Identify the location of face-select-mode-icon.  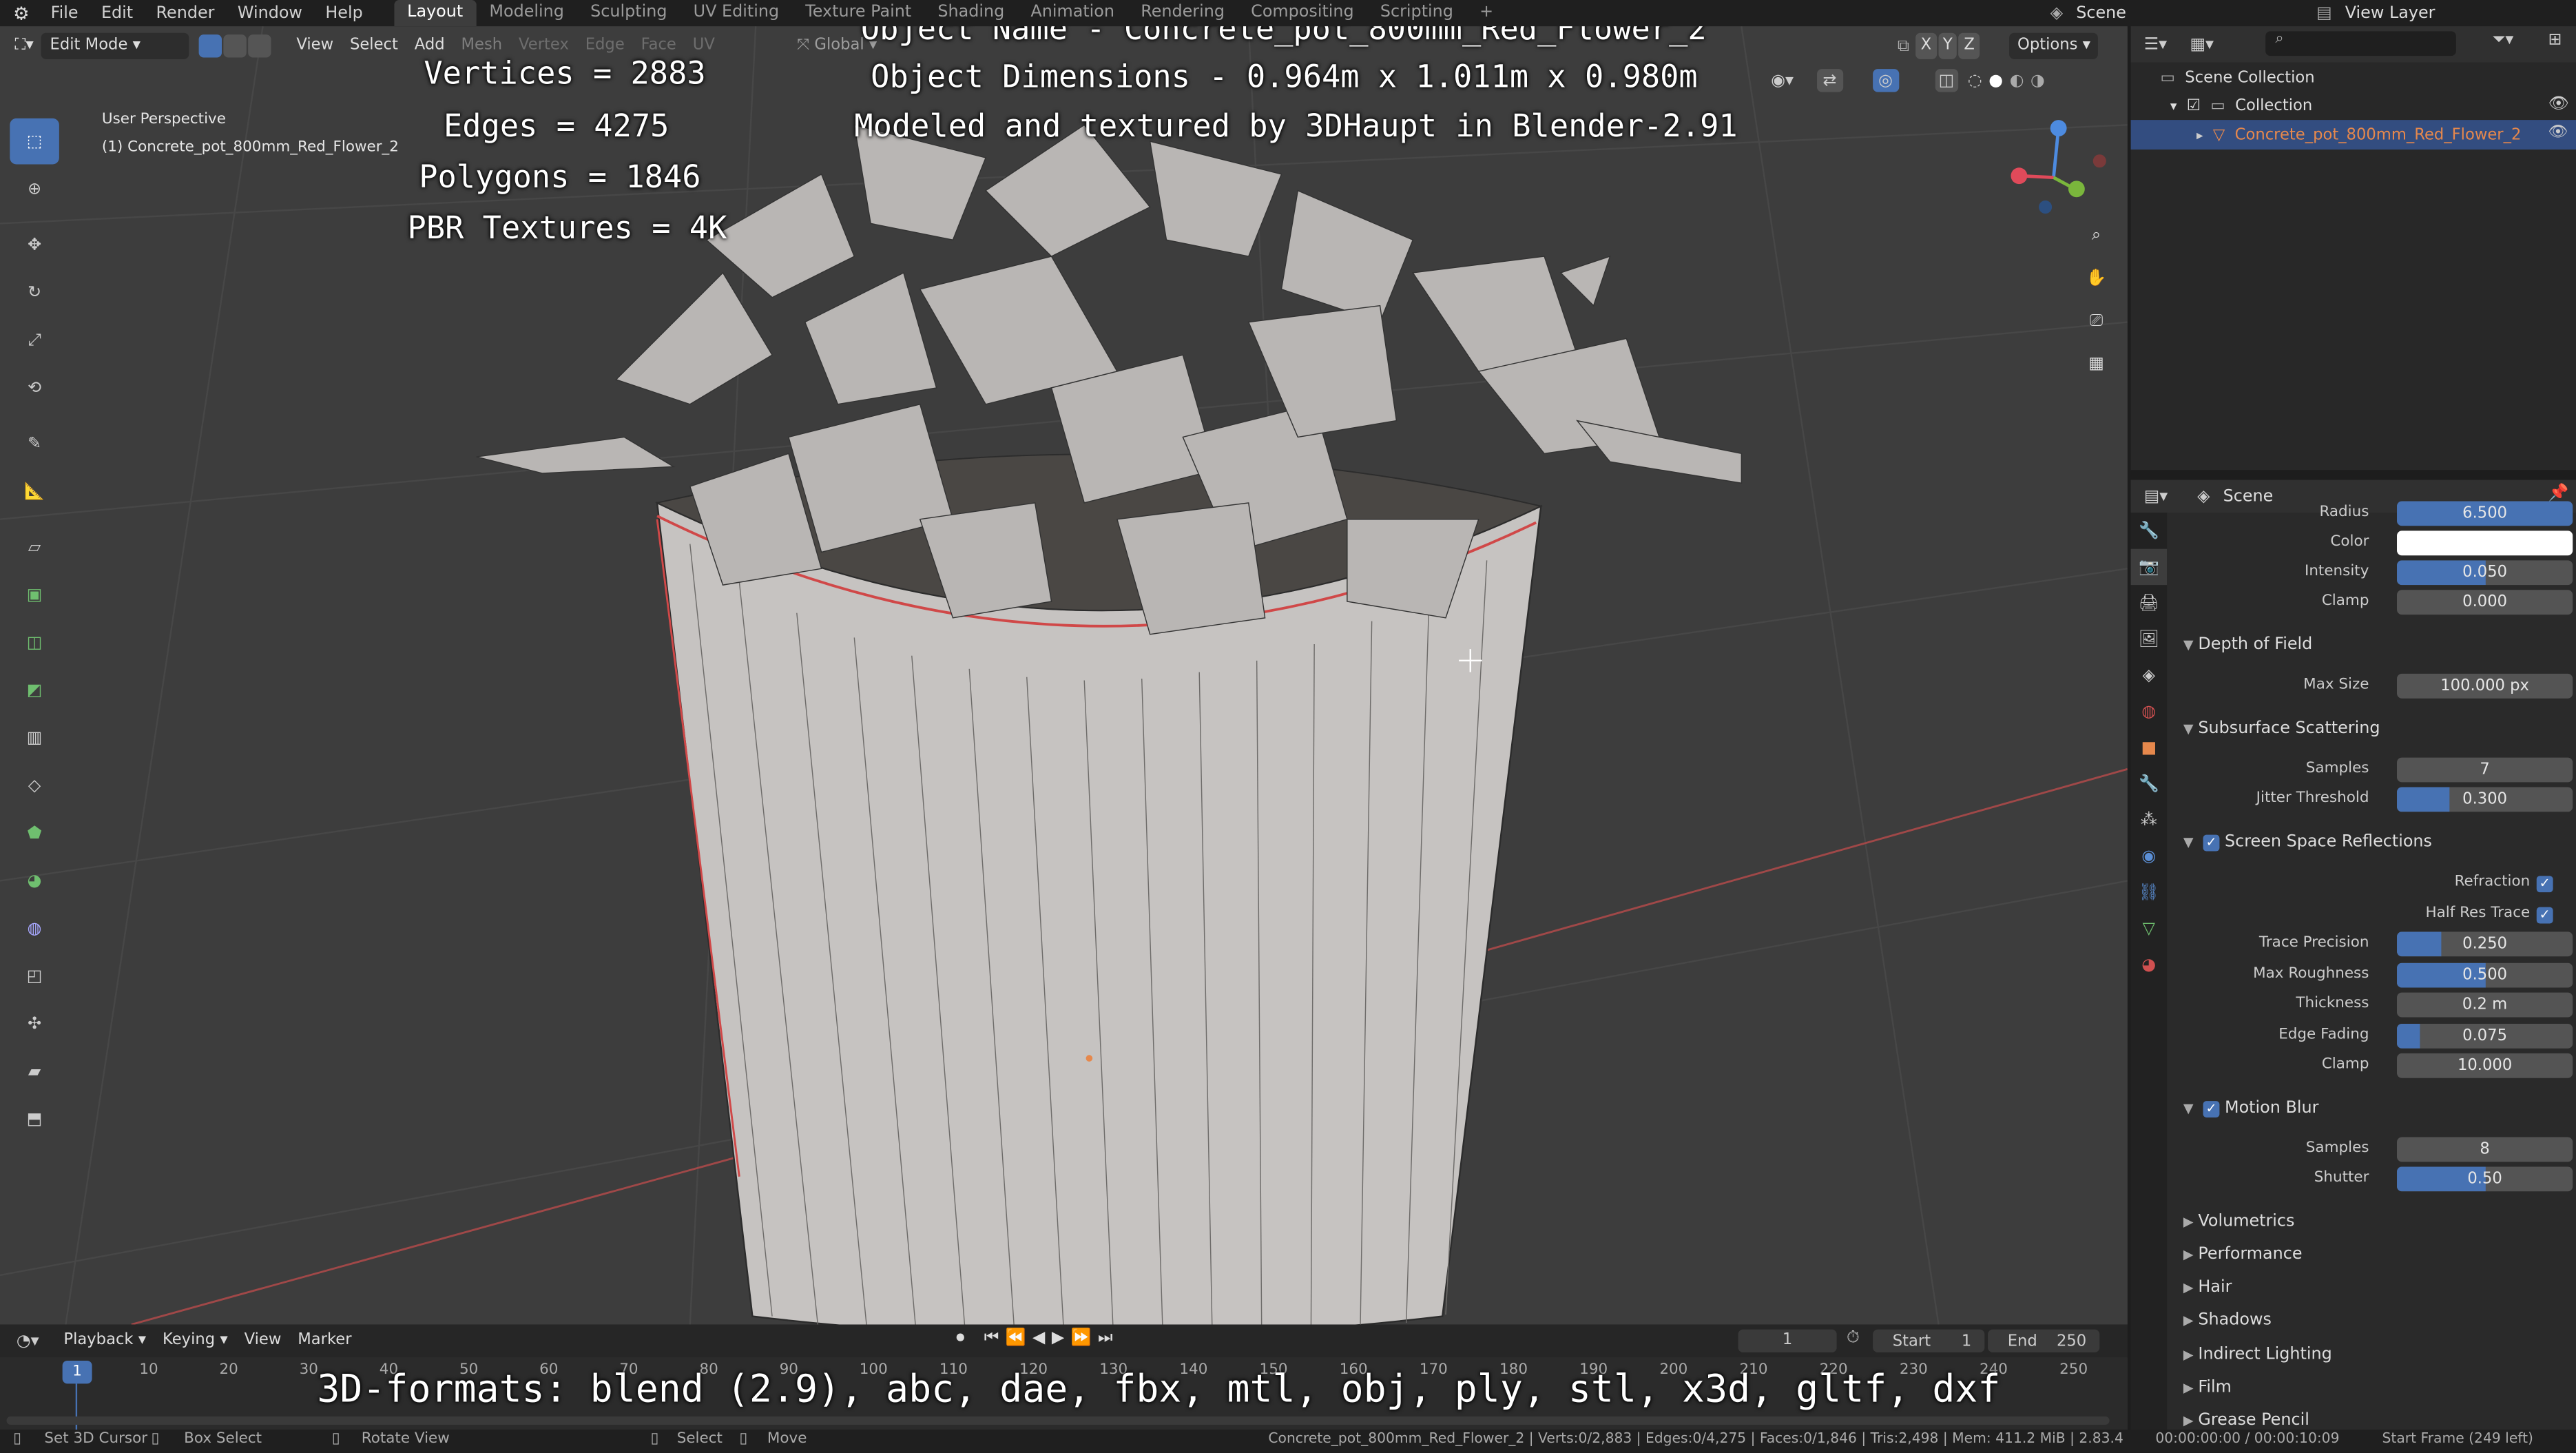
(260, 46).